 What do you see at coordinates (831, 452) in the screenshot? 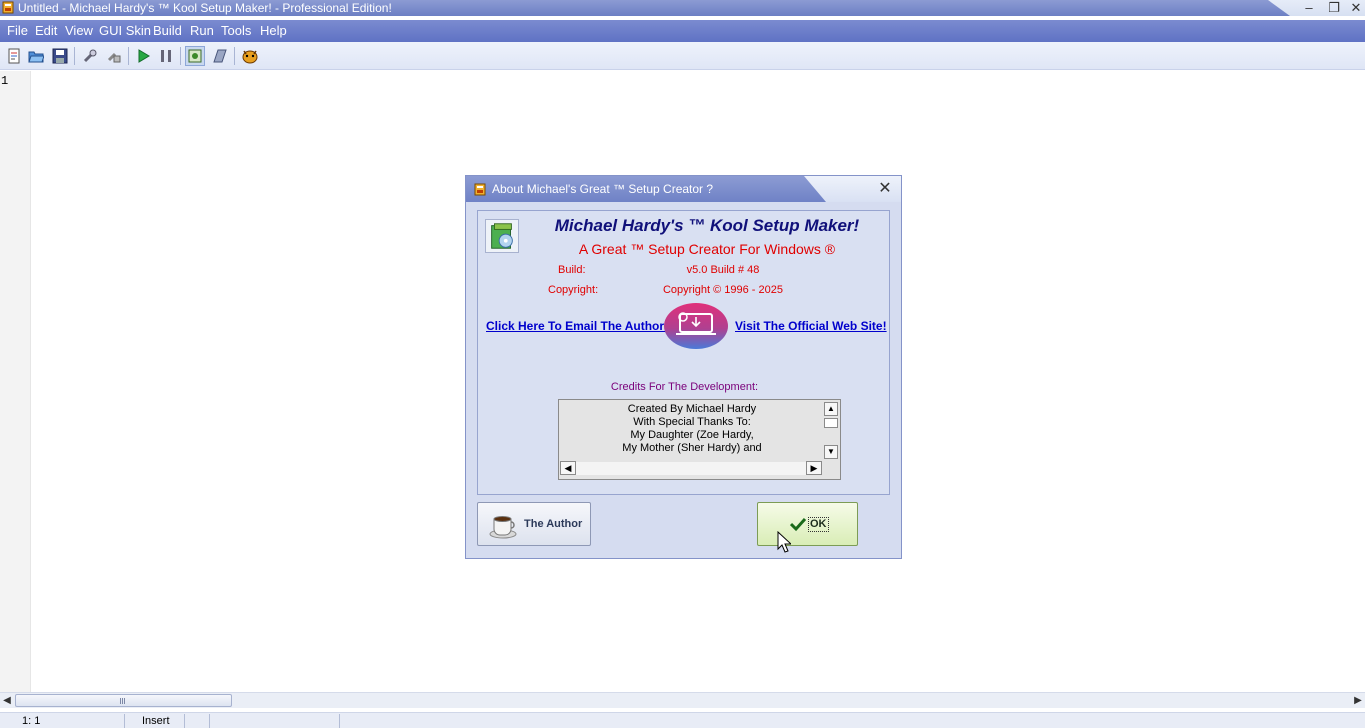
I see `scroll-down-arrow-icon: ▼` at bounding box center [831, 452].